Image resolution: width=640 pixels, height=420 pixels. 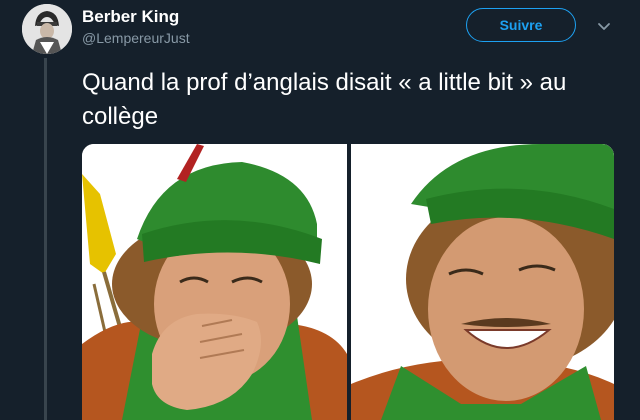 I want to click on avatar, so click(x=47, y=29).